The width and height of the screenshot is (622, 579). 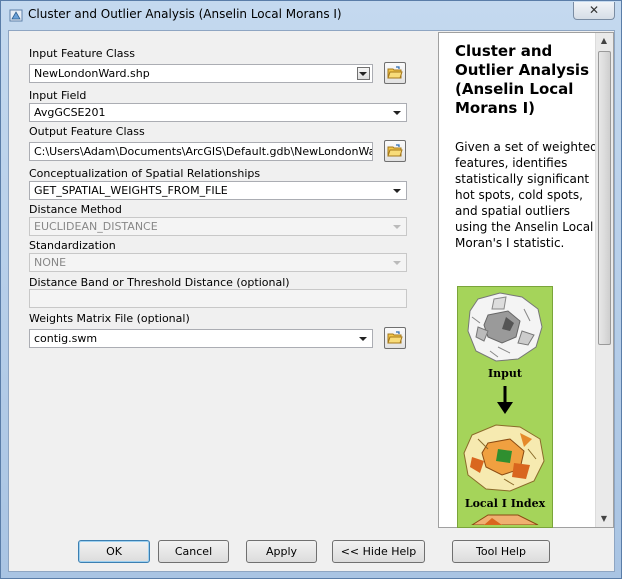 I want to click on distance-method-dropdown: EUCLIDEAN_DISTANCE, so click(x=218, y=226).